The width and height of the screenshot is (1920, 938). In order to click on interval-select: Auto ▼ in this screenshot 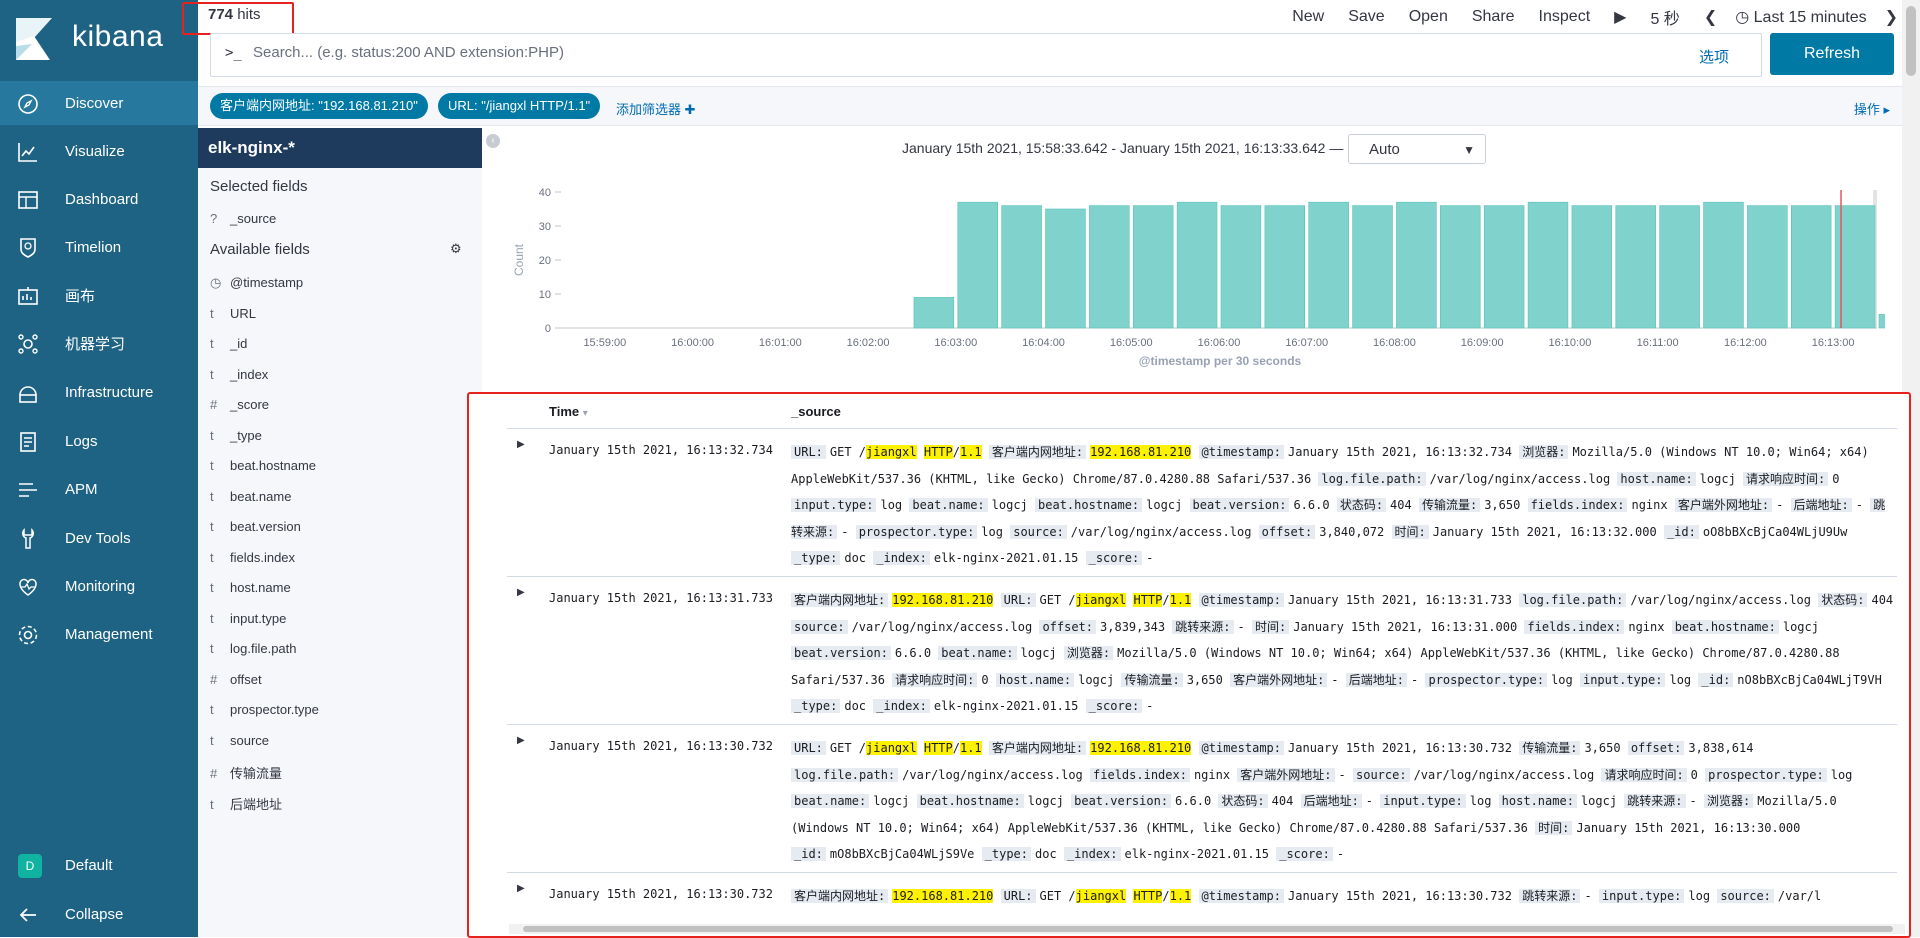, I will do `click(1417, 149)`.